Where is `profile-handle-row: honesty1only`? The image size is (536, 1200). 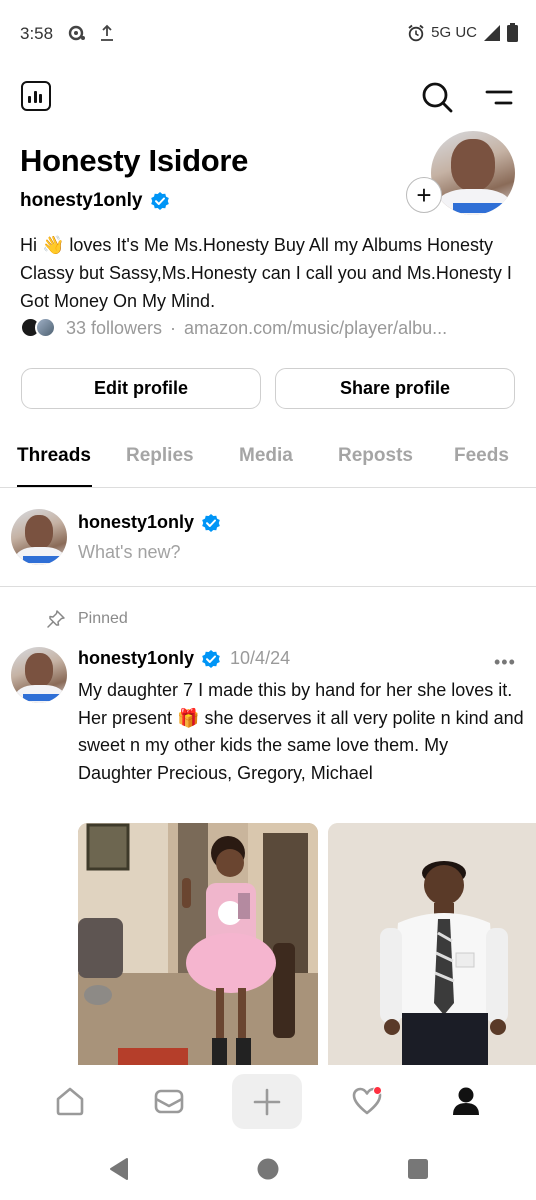 profile-handle-row: honesty1only is located at coordinates (95, 201).